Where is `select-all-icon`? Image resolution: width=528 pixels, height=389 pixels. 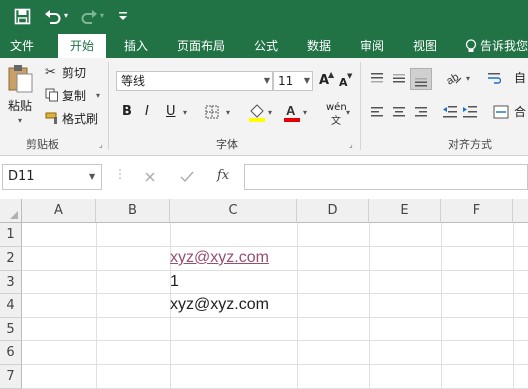 select-all-icon is located at coordinates (14, 215).